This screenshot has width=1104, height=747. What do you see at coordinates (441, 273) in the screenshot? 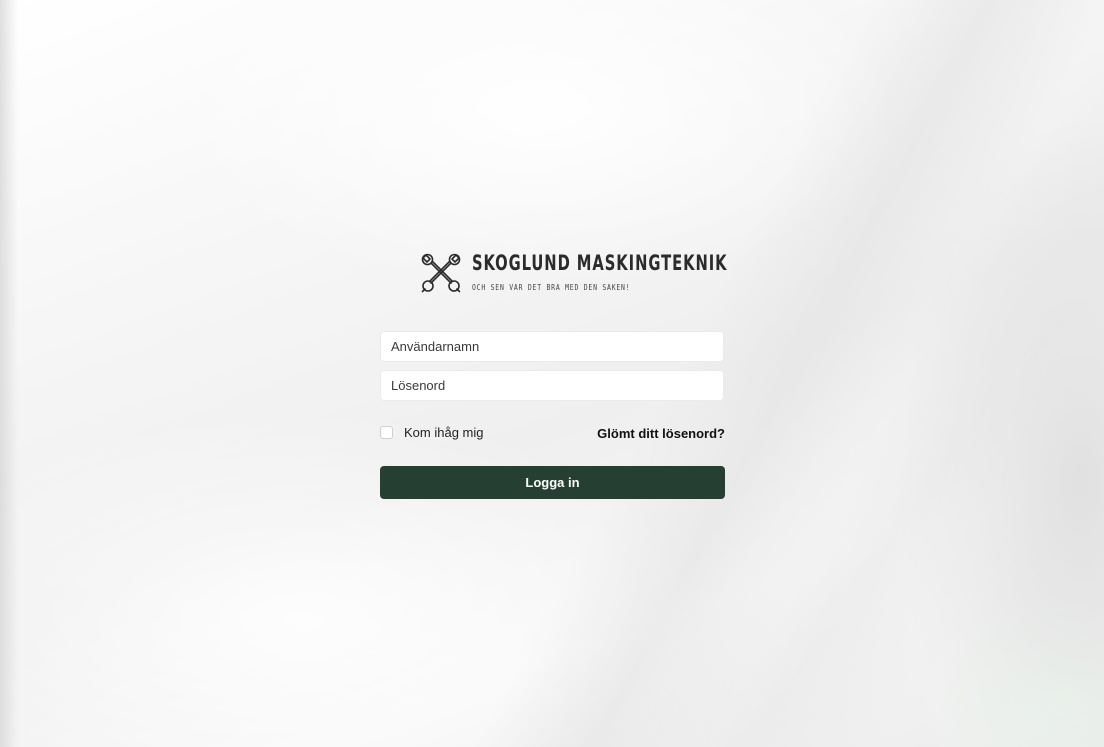
I see `crossed-wrenches-icon` at bounding box center [441, 273].